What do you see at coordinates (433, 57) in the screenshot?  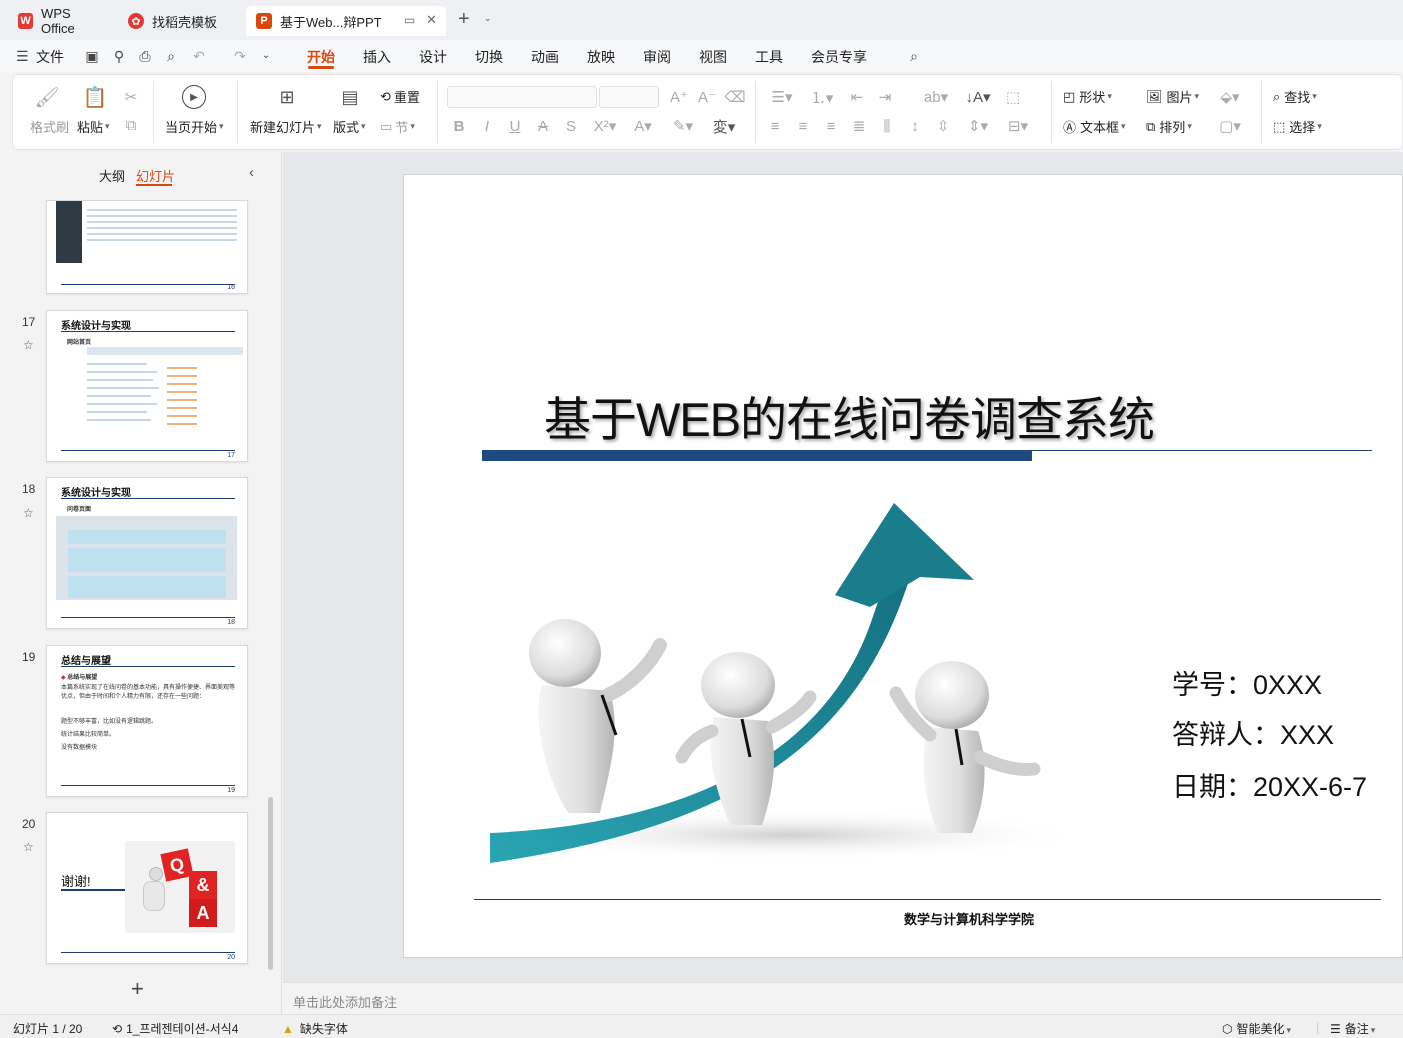 I see `menu-design: 设计` at bounding box center [433, 57].